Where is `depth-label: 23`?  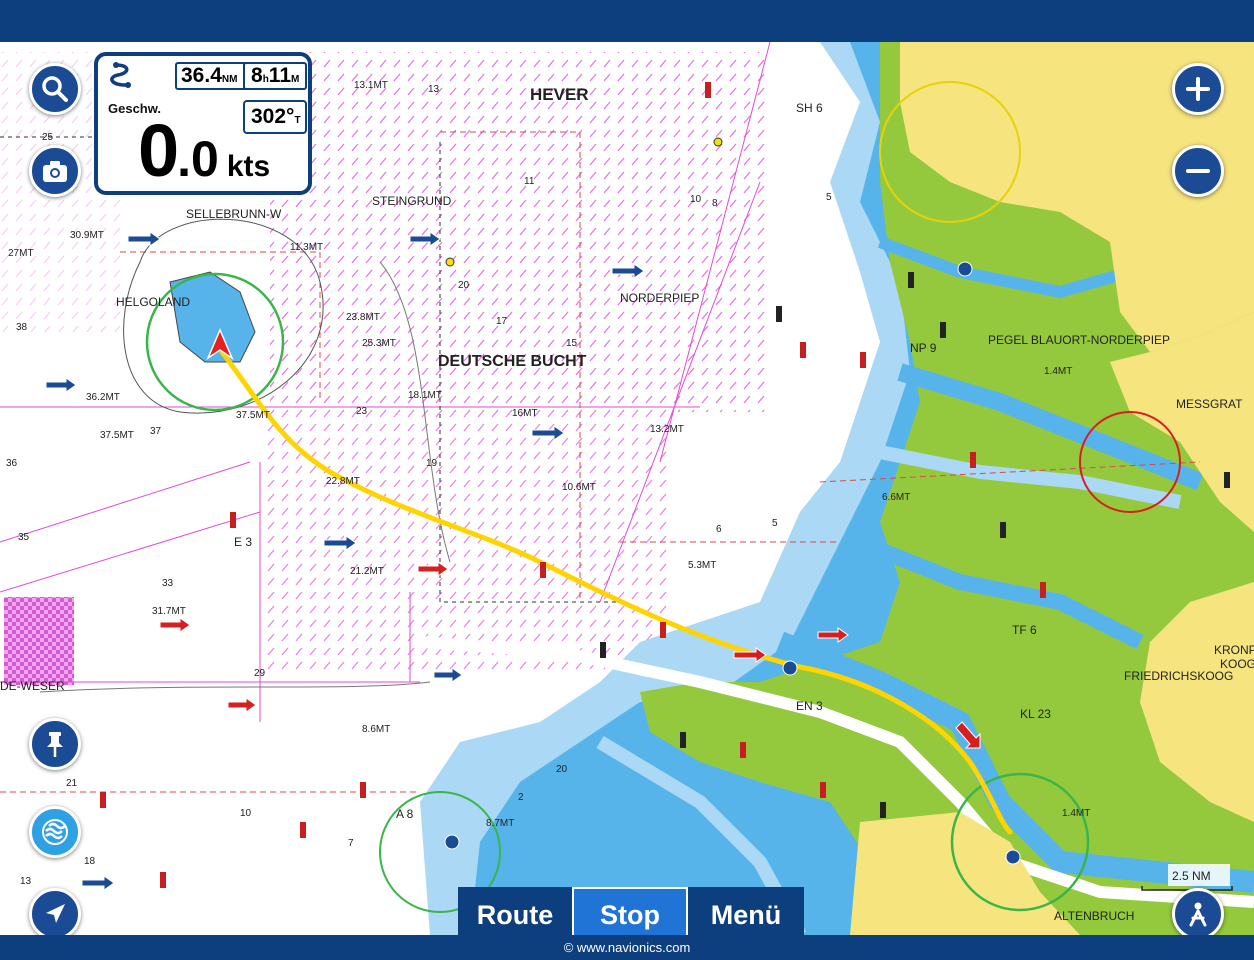
depth-label: 23 is located at coordinates (362, 411).